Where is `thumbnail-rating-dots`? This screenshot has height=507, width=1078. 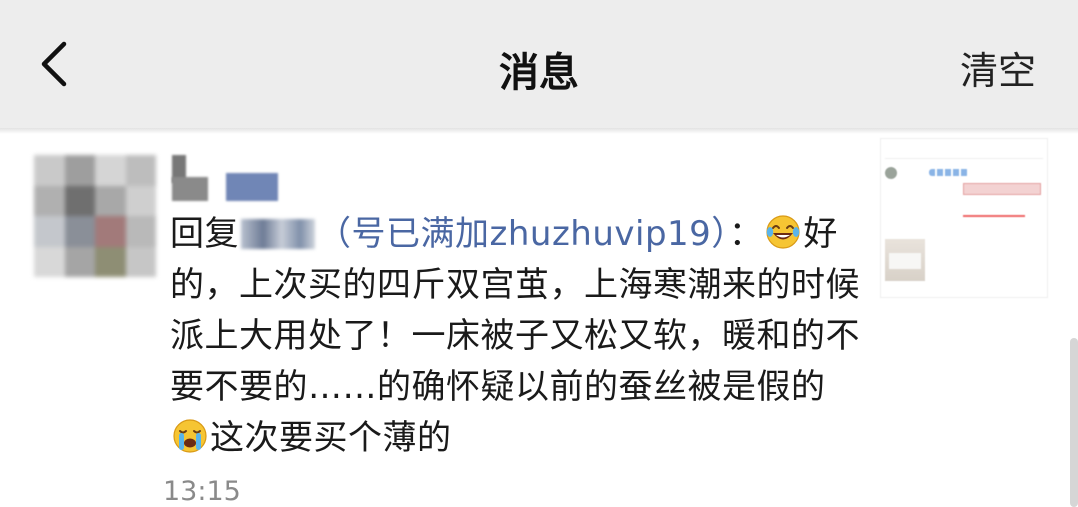
thumbnail-rating-dots is located at coordinates (949, 172).